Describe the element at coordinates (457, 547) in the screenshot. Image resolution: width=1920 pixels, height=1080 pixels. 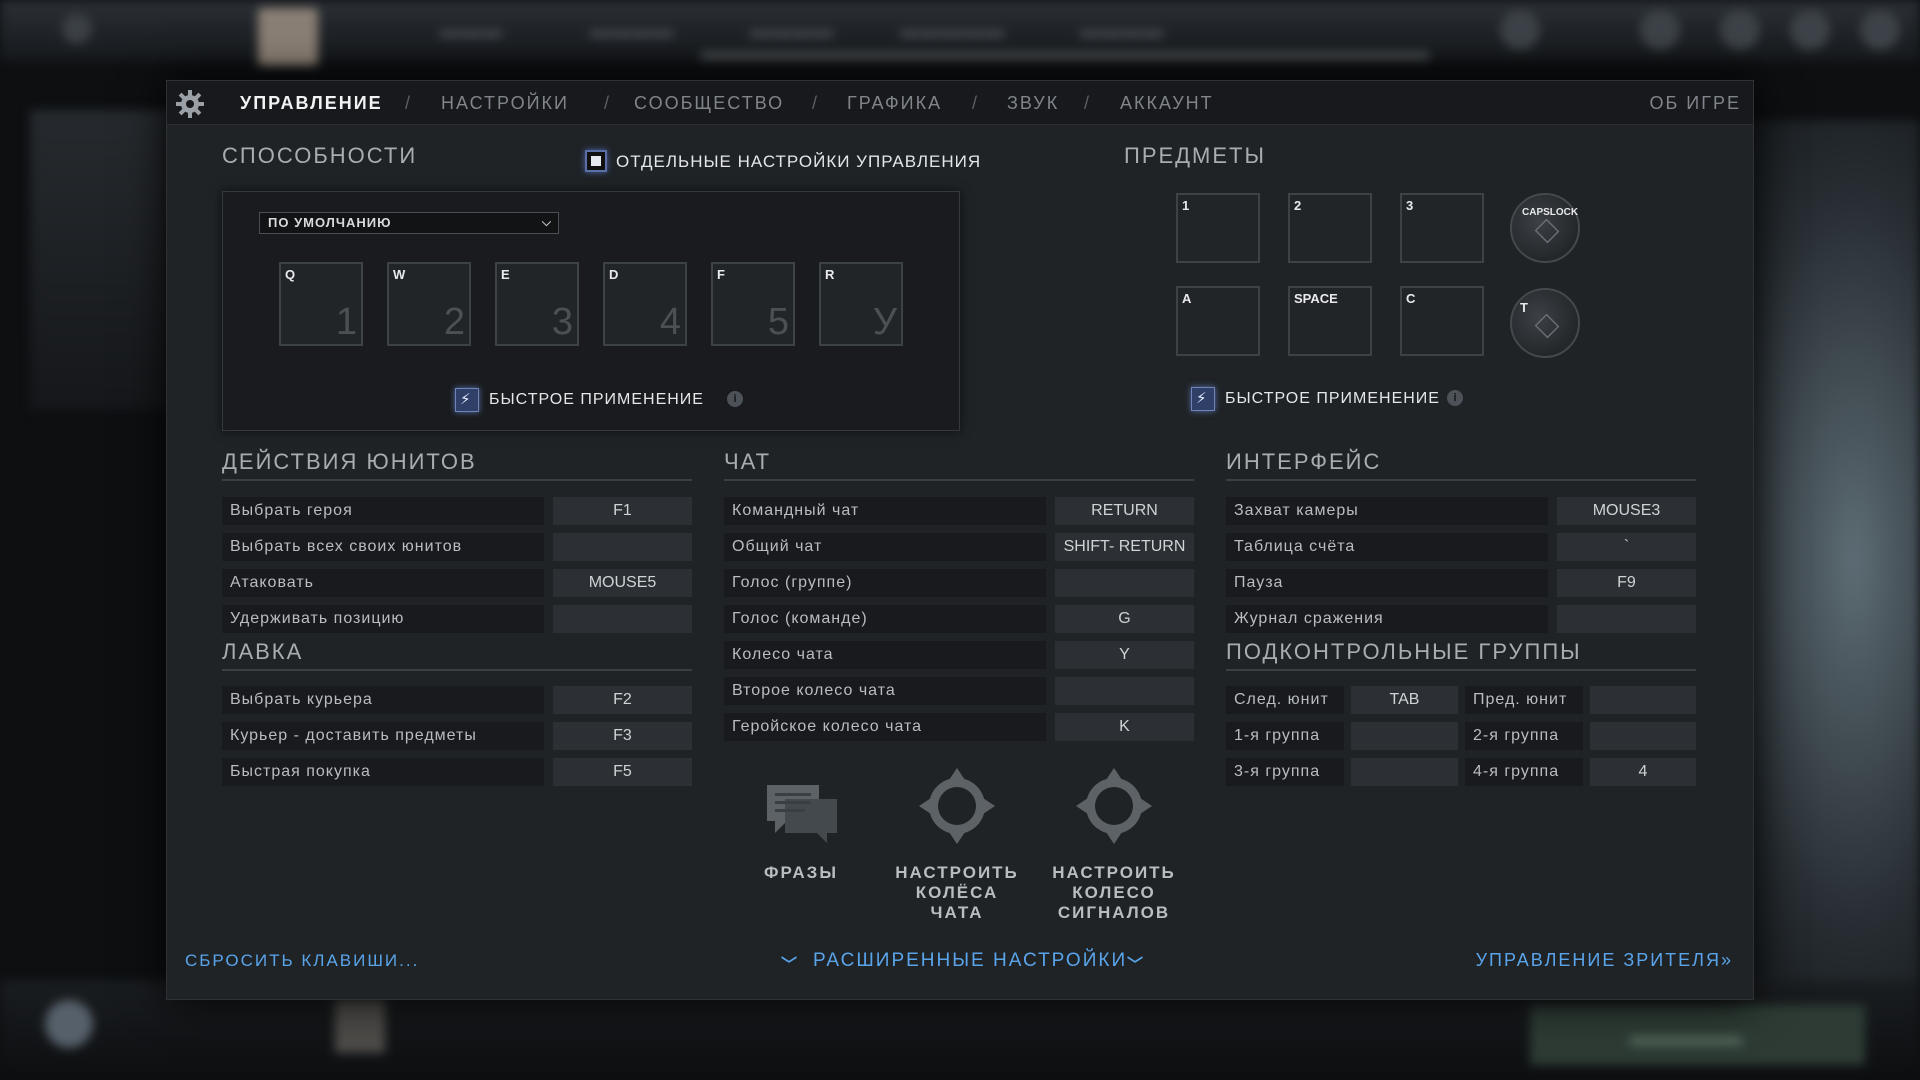
I see `keybind-row: Выбрать всех своих юнитов` at that location.